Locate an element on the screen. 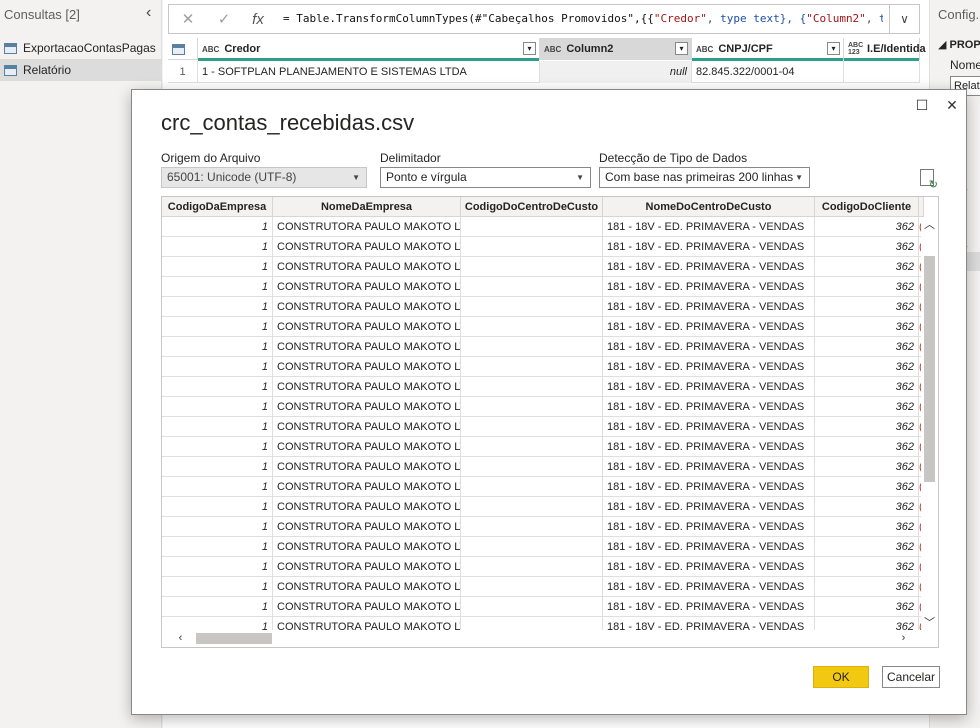 This screenshot has width=980, height=728. preview-column-header: CodigoDaEmpresa is located at coordinates (217, 207).